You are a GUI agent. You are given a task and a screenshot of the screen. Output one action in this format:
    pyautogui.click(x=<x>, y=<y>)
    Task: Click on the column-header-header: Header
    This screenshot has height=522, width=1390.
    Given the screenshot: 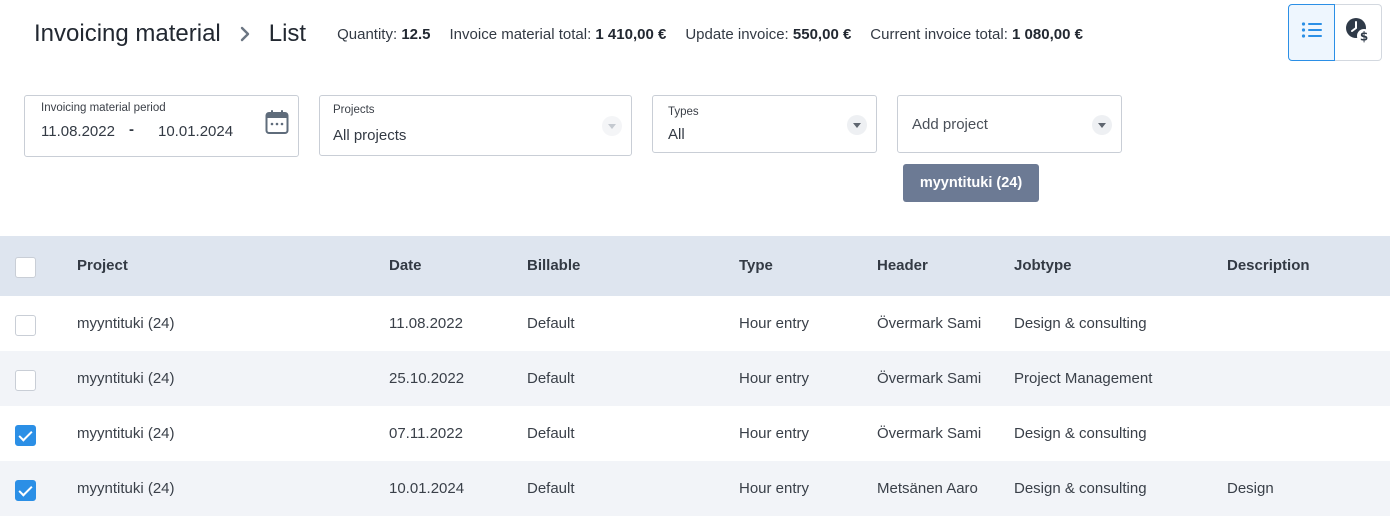 What is the action you would take?
    pyautogui.click(x=902, y=266)
    